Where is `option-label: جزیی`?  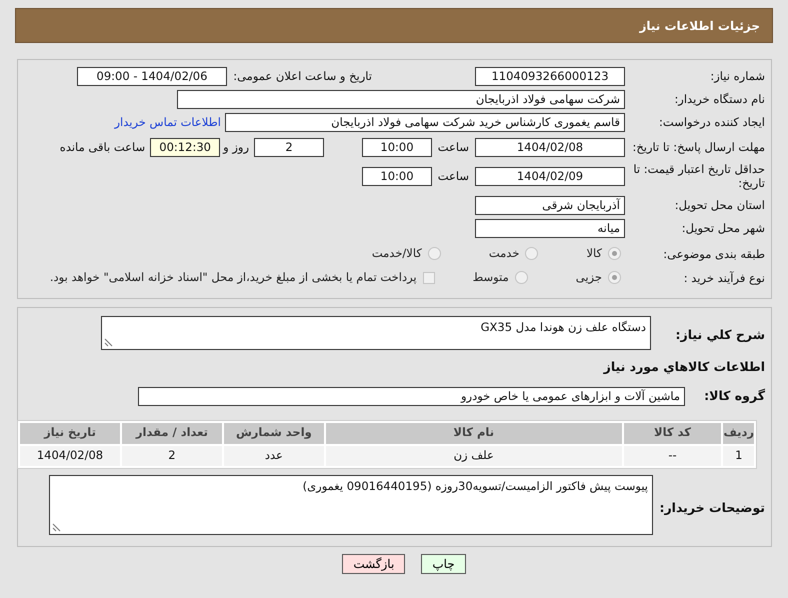
option-label: جزیی is located at coordinates (589, 277).